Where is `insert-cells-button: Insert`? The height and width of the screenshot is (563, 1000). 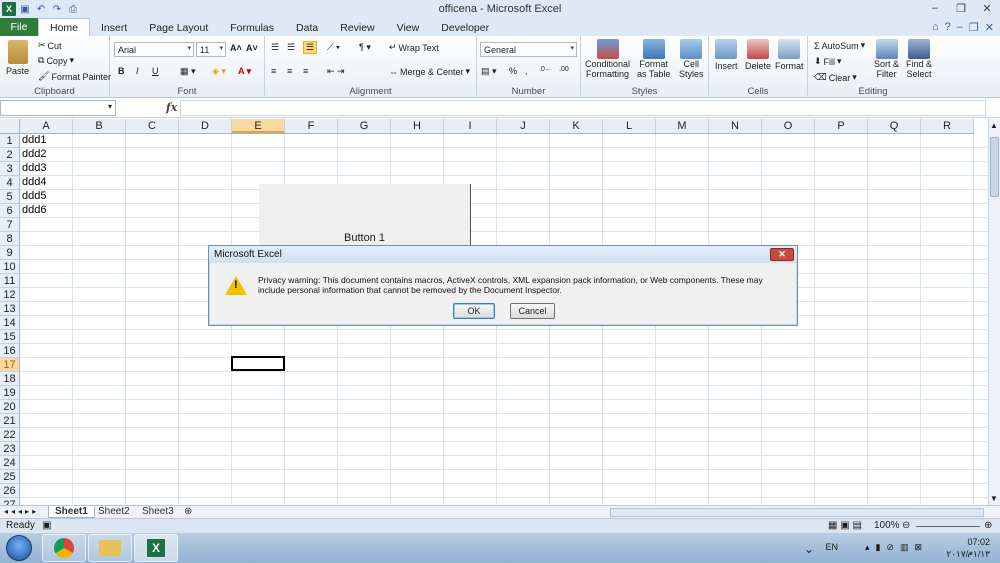
insert-cells-button: Insert is located at coordinates (726, 55).